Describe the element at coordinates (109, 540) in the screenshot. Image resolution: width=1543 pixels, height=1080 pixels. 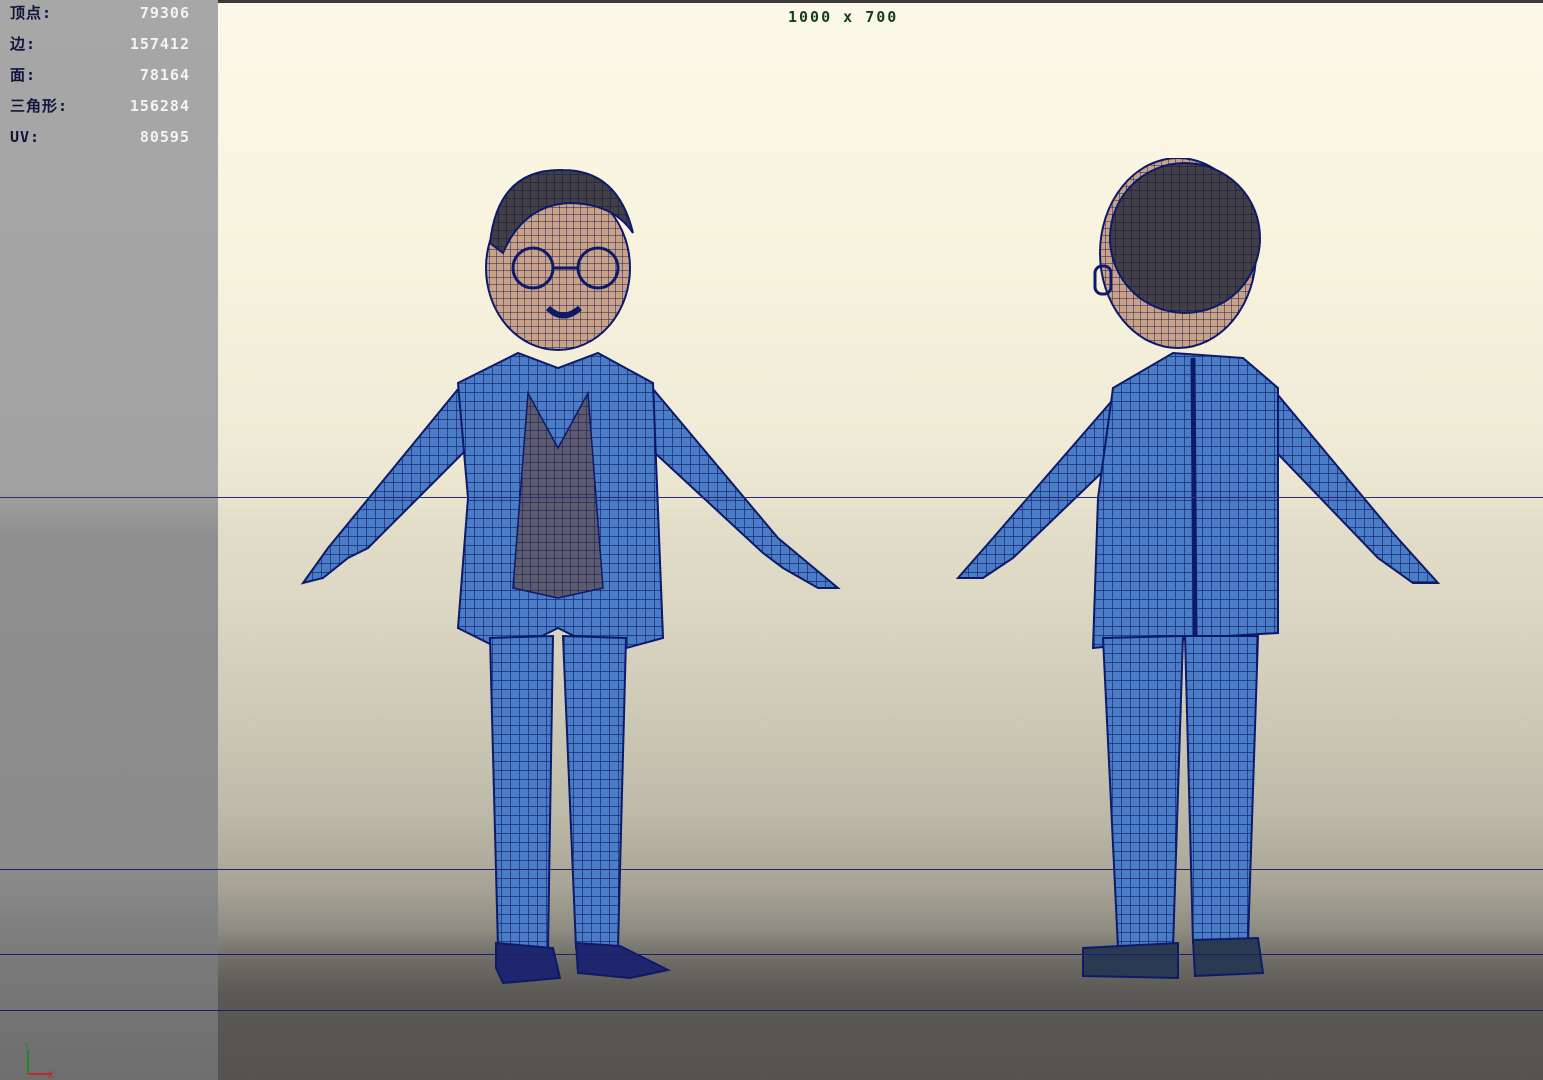
I see `gate-mask-left` at that location.